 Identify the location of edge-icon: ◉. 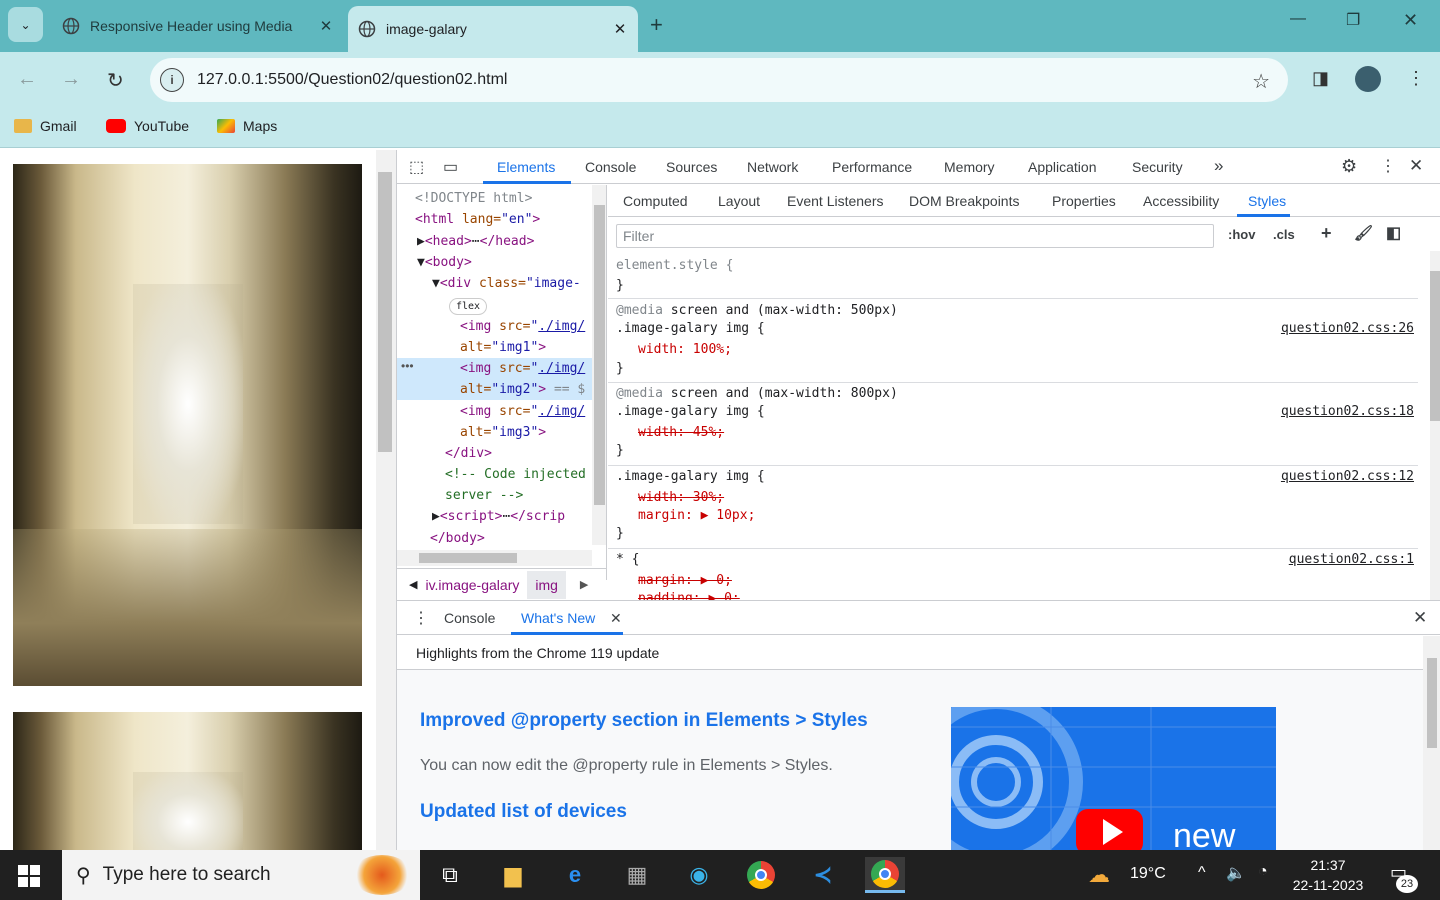
(699, 875).